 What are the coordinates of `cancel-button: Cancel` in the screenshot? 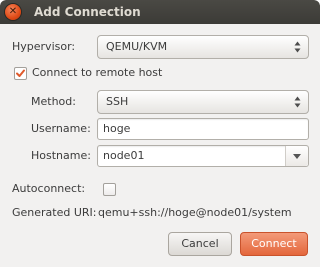 It's located at (200, 244).